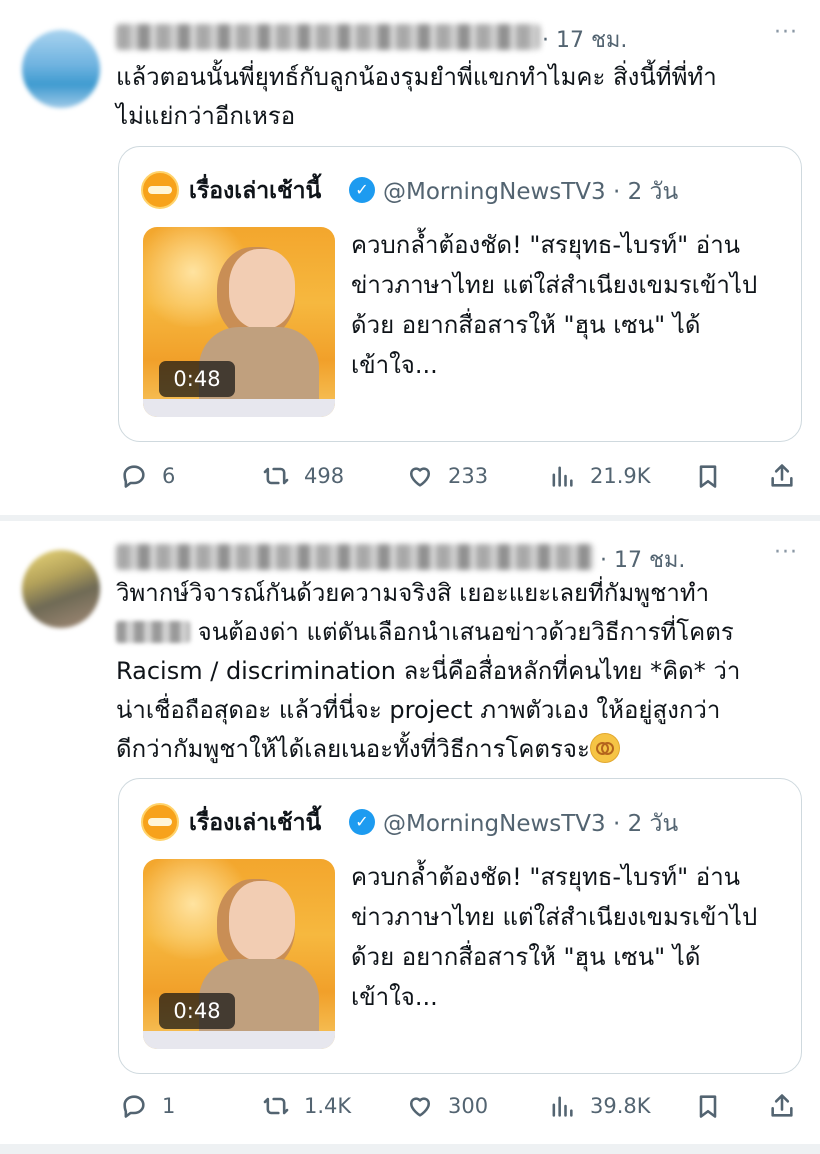  I want to click on reply-count: 1, so click(169, 1106).